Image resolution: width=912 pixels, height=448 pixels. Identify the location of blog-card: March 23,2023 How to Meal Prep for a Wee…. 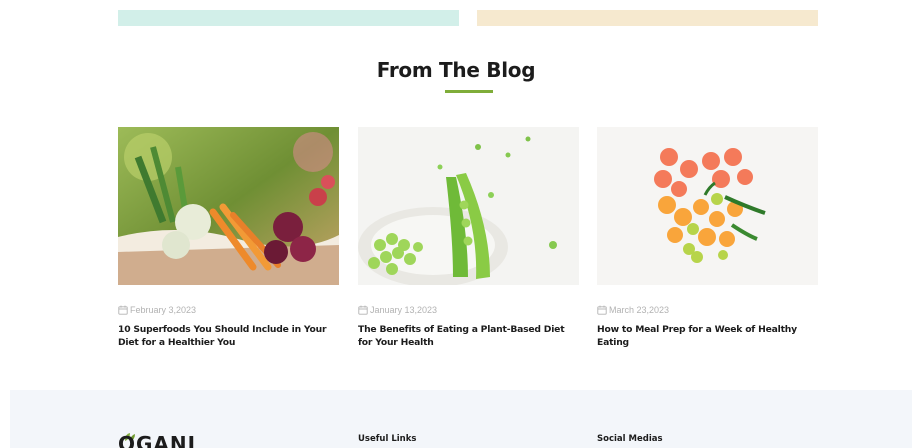
(707, 238).